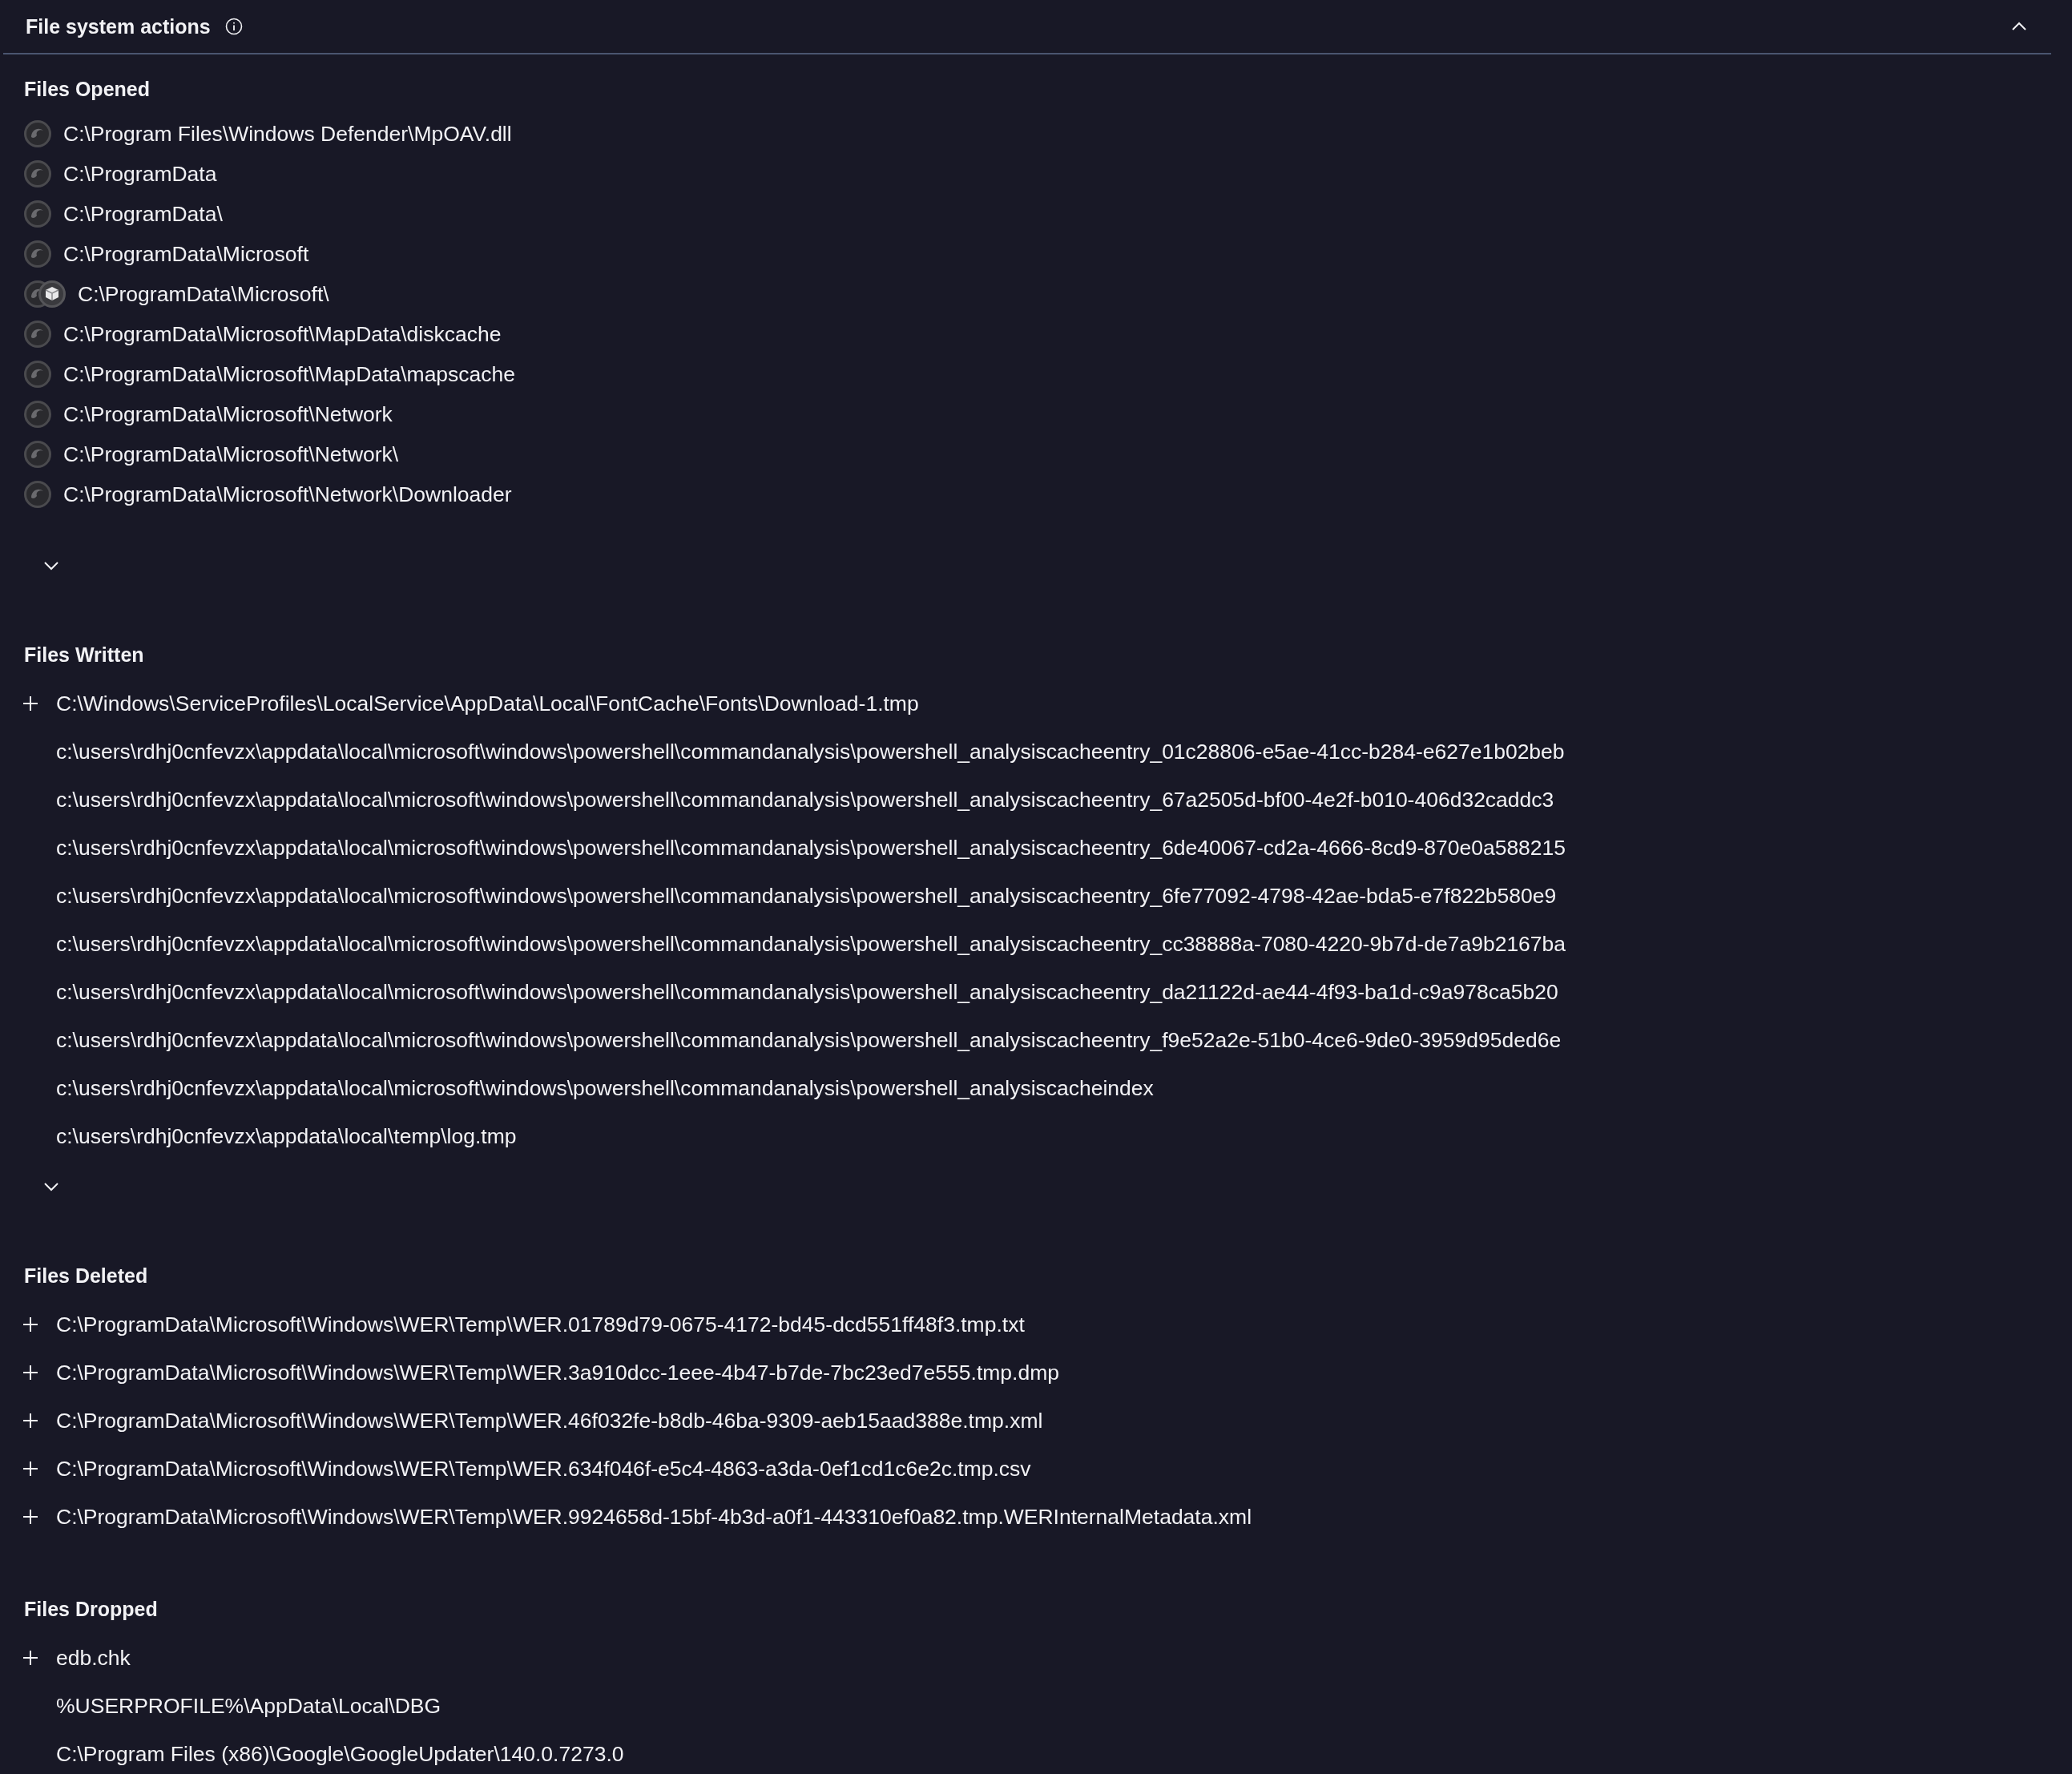  I want to click on file-path: C:\ProgramData\Microsoft\Network\Downloader, so click(287, 494).